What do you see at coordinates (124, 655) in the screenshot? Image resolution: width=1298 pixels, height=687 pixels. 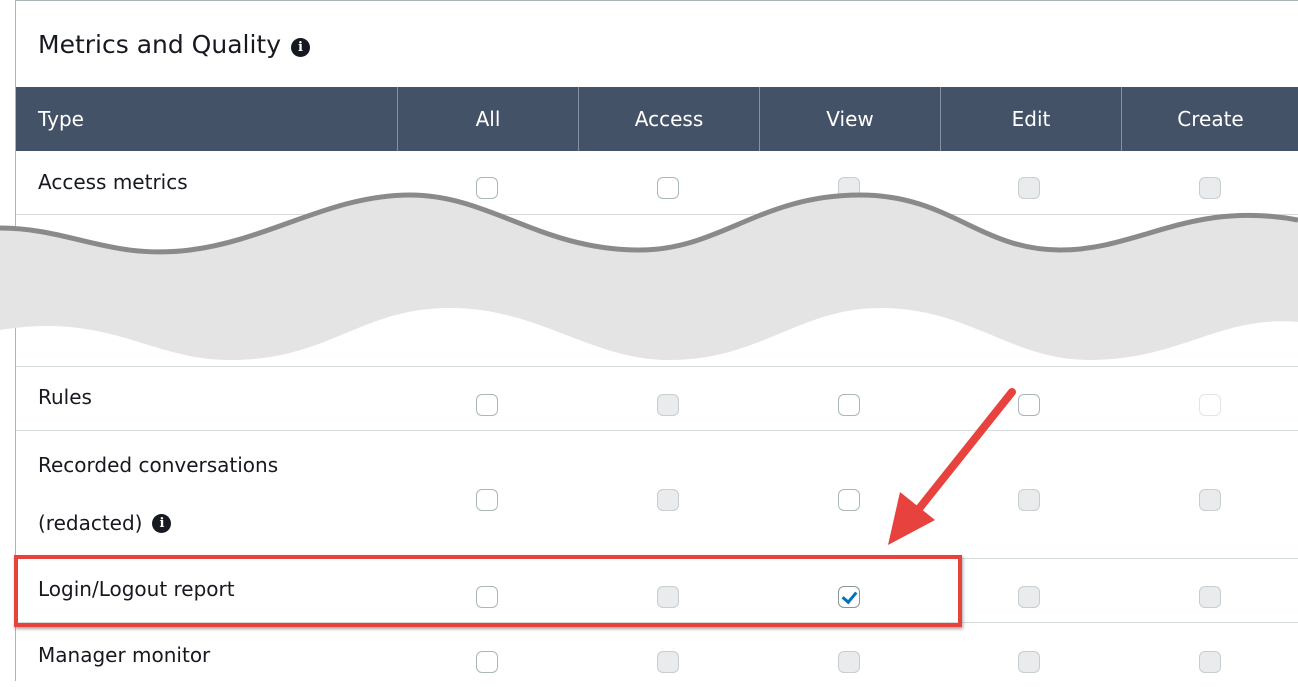 I see `row-label: Manager monitor` at bounding box center [124, 655].